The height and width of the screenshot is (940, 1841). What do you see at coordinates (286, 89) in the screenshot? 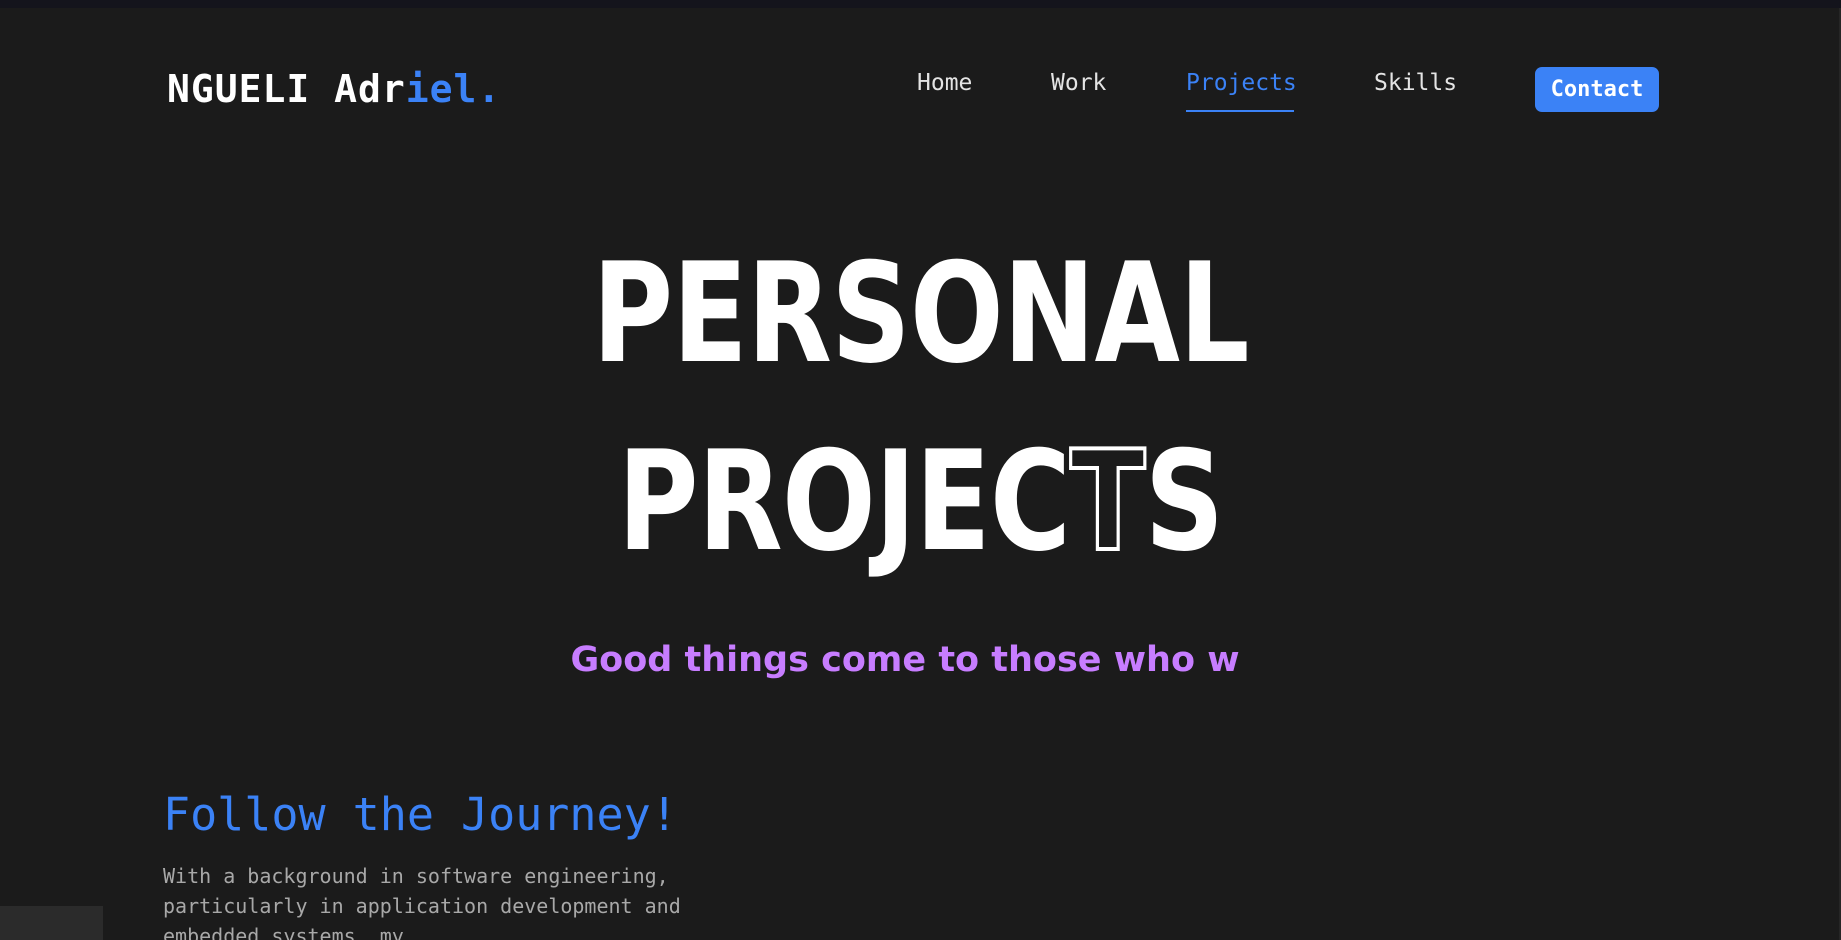
I see `logo-name-part: NGUELI Adr` at bounding box center [286, 89].